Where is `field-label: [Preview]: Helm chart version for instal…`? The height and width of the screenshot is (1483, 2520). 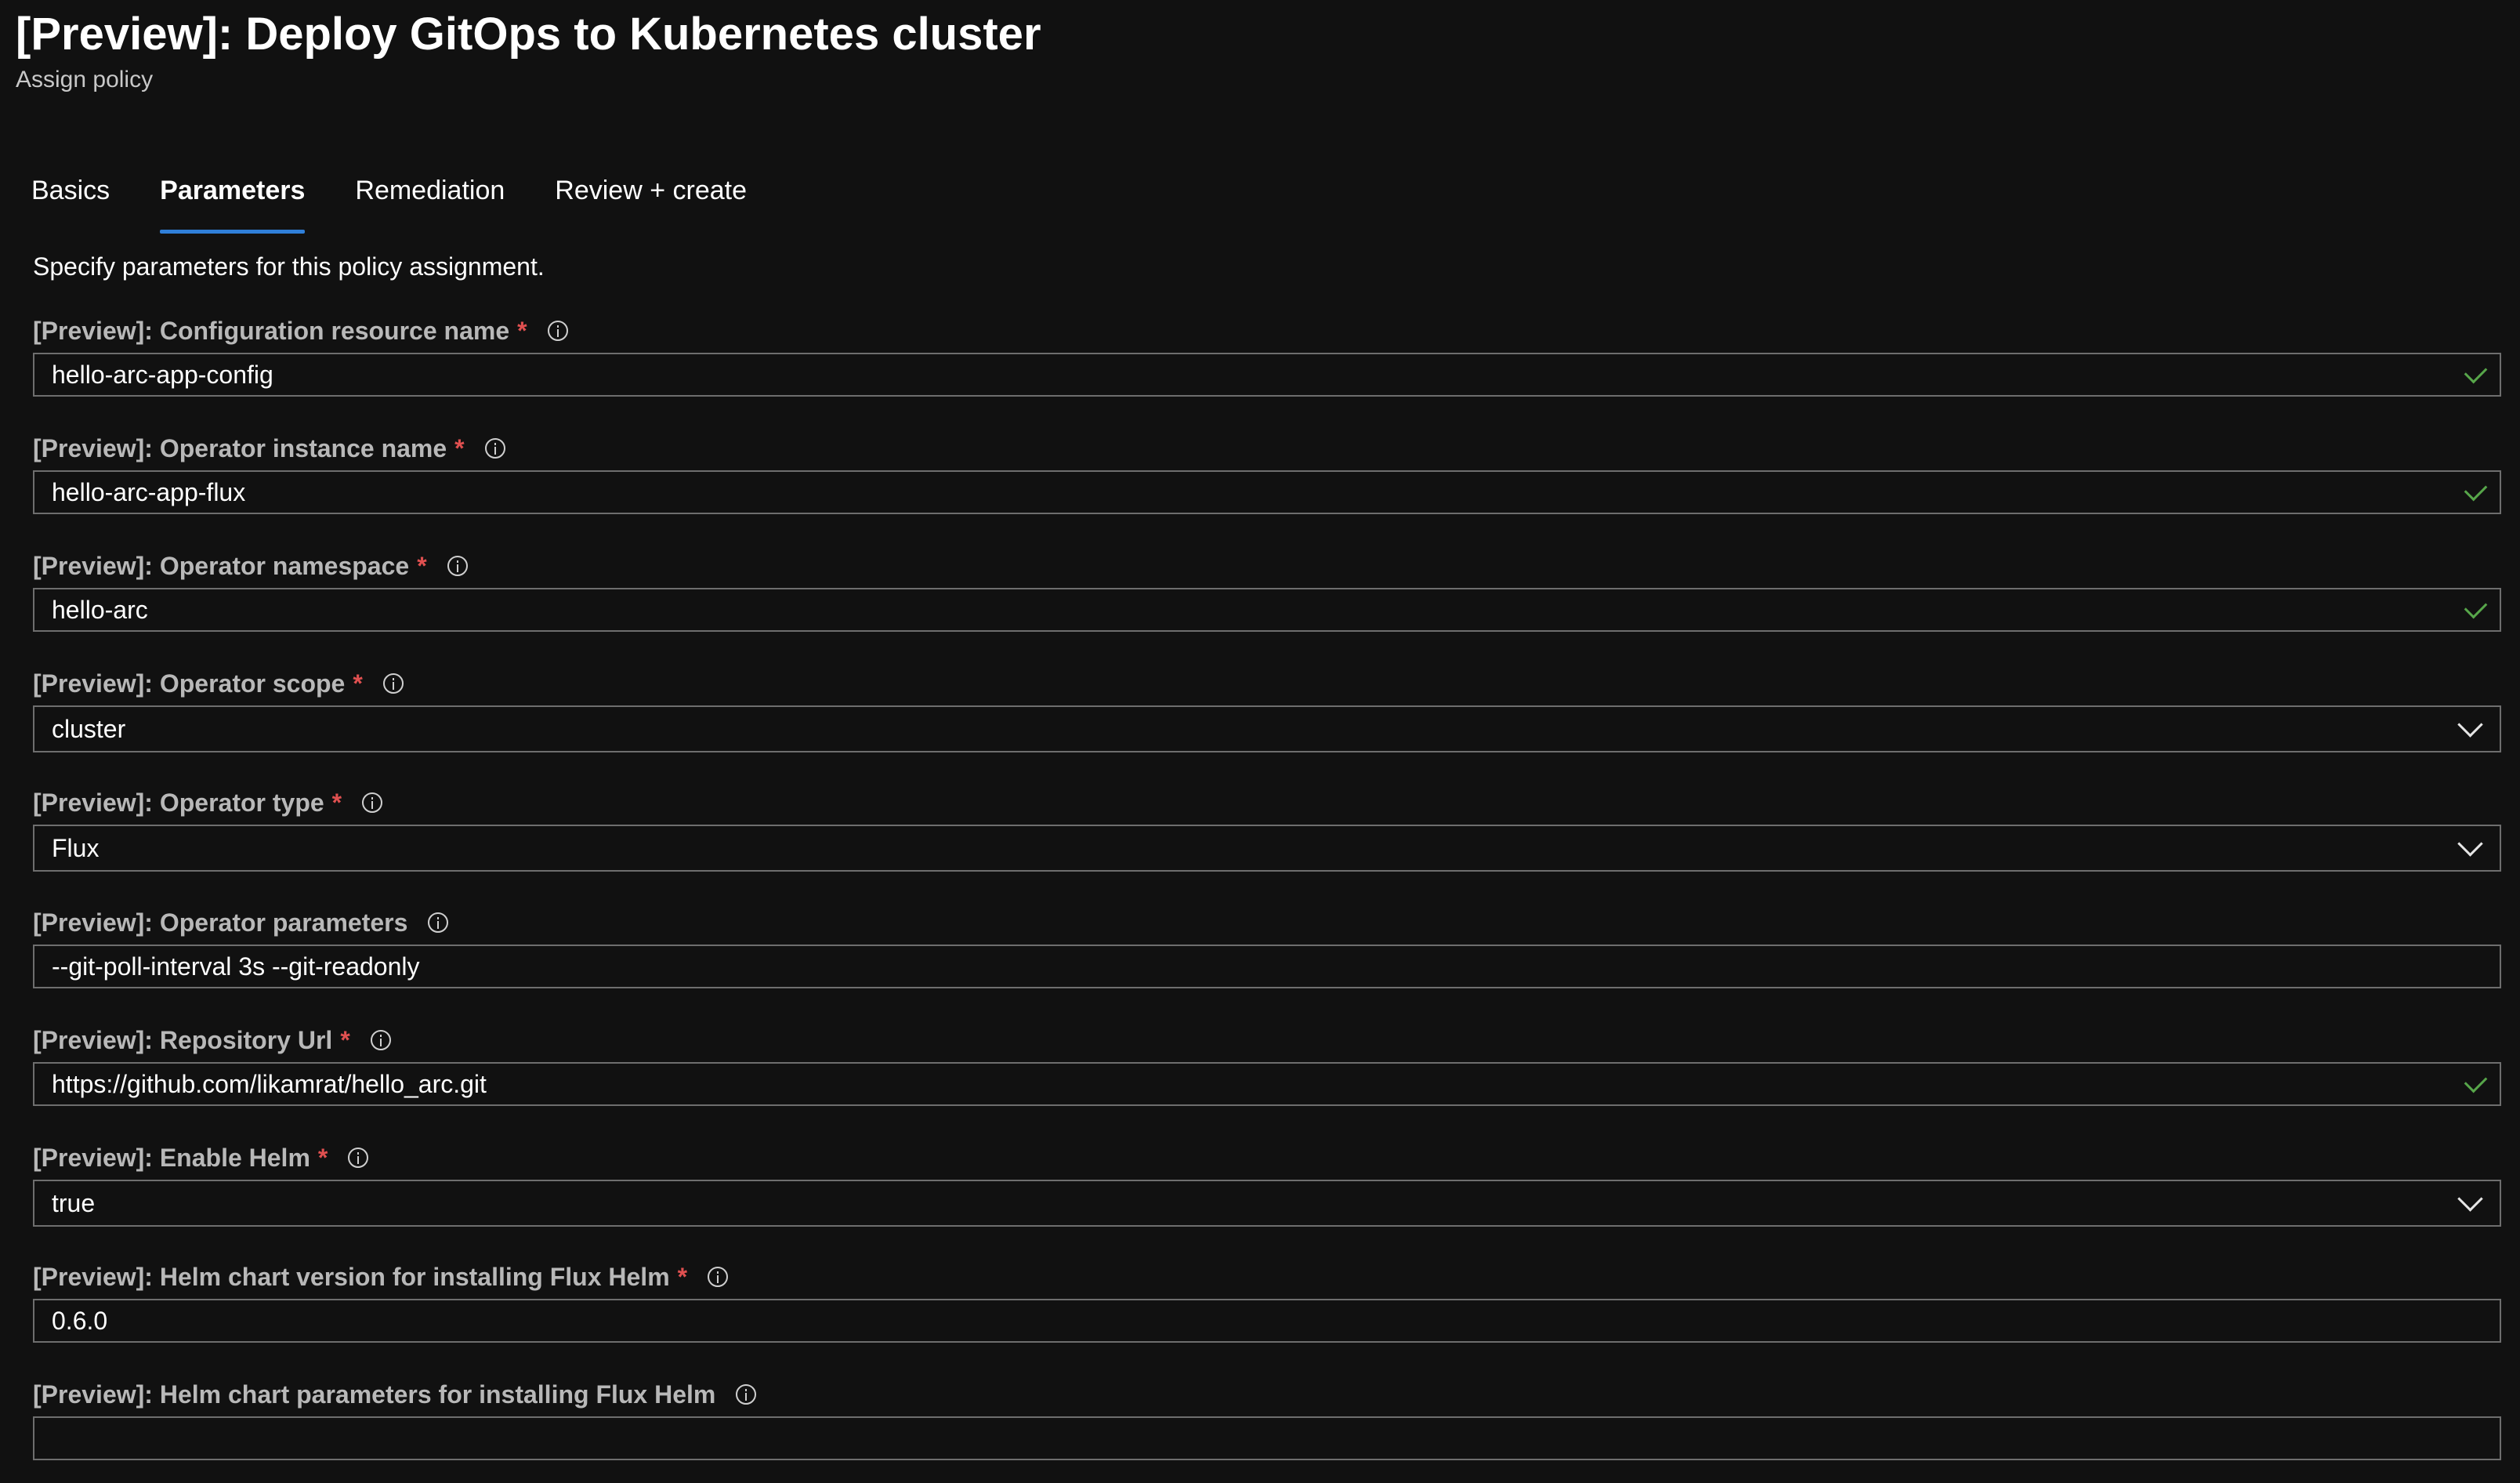
field-label: [Preview]: Helm chart version for instal… is located at coordinates (351, 1277).